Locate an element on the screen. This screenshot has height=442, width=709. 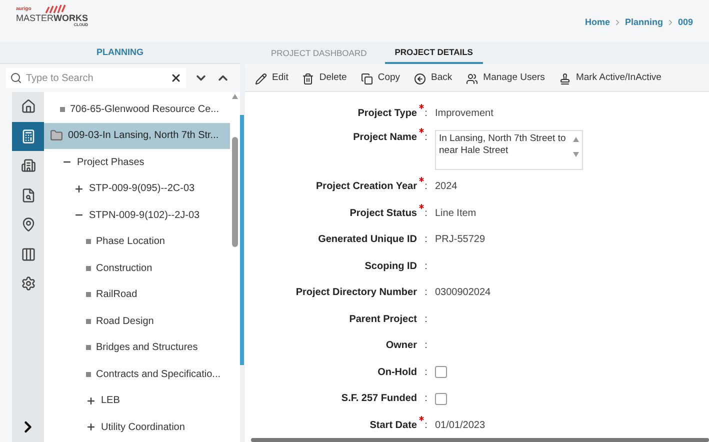
folder-icon is located at coordinates (56, 135).